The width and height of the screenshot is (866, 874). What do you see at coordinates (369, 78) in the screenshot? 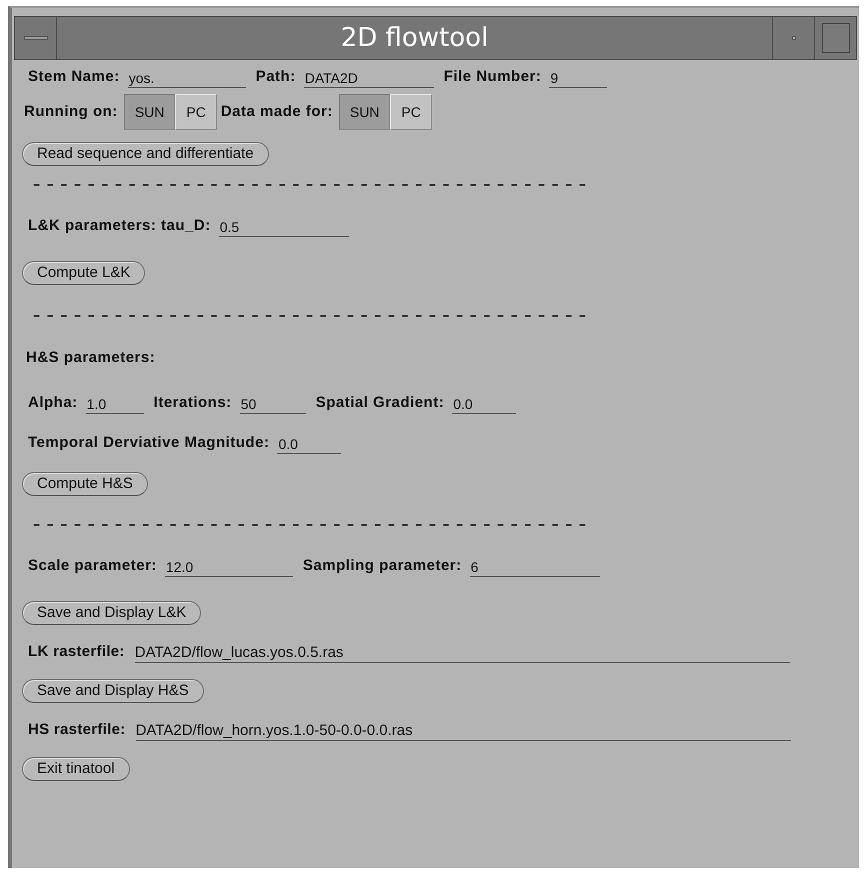
I see `input-field: DATA2D` at bounding box center [369, 78].